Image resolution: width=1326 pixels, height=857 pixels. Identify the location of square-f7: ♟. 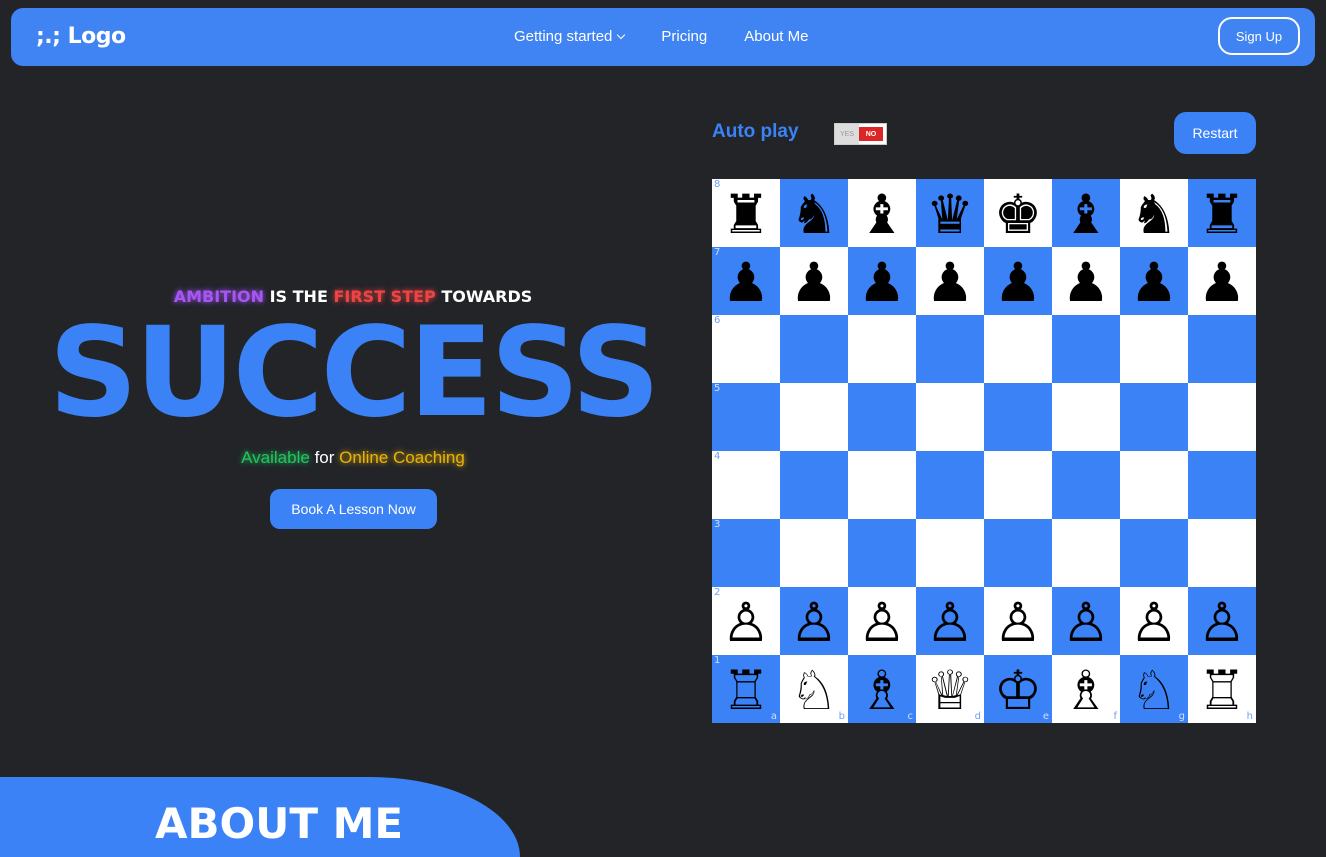
(1086, 281).